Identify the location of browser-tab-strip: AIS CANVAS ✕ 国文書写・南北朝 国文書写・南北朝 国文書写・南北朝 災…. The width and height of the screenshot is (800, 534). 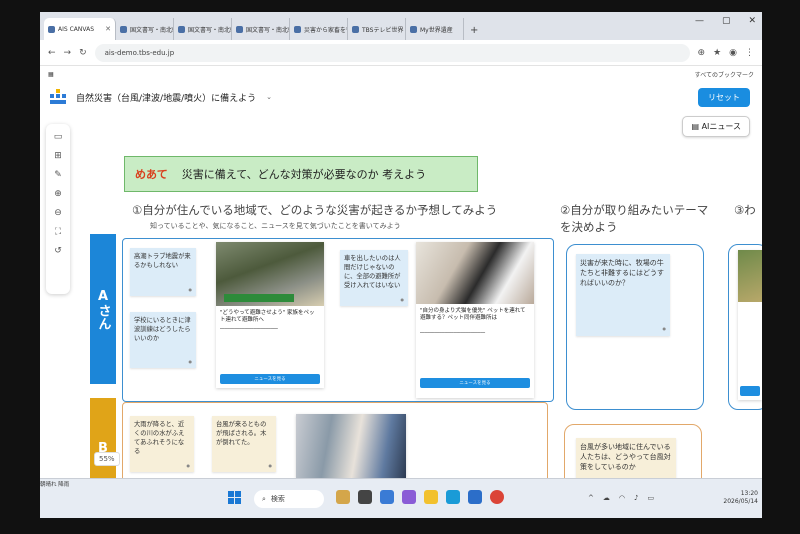
(401, 26).